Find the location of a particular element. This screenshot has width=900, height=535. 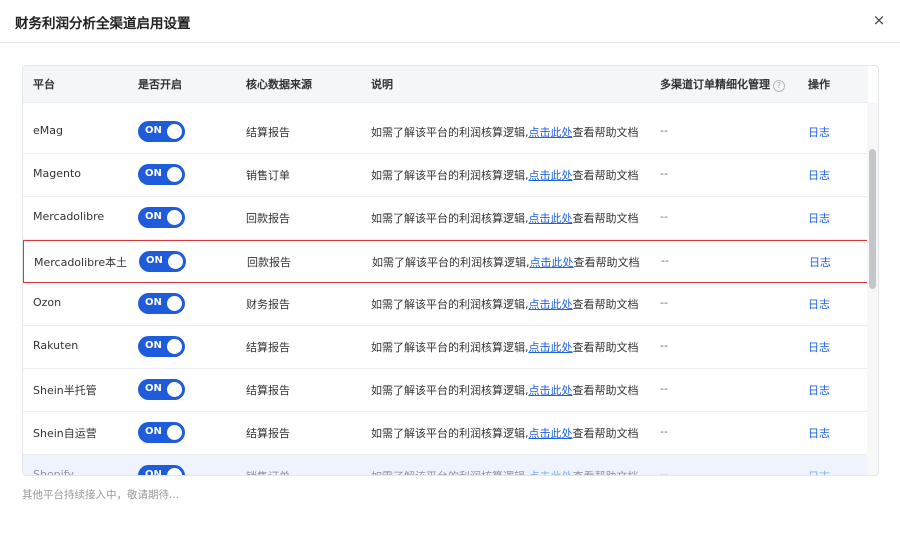

table-row: eMag ON 结算报告 如需了解该平台的利润核算逻辑,点击此处查看帮助文档 -- 日志 is located at coordinates (445, 132).